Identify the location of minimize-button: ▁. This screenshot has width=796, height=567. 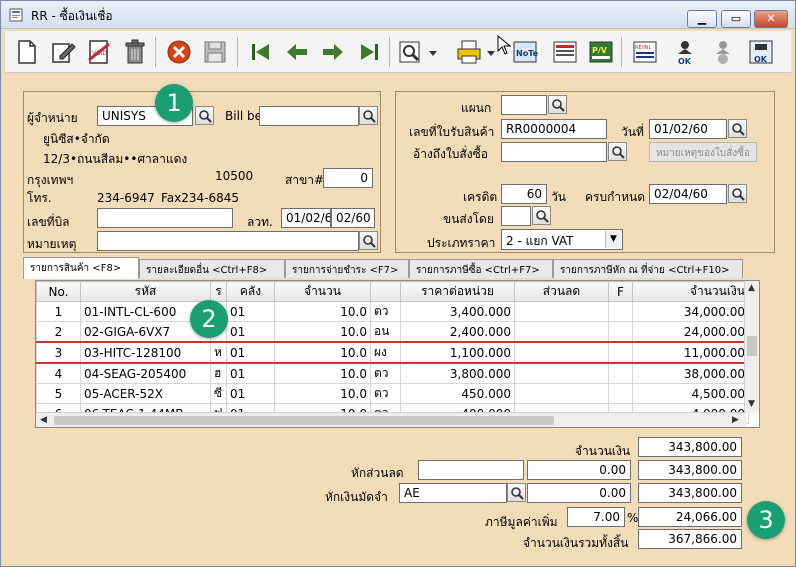
(702, 19).